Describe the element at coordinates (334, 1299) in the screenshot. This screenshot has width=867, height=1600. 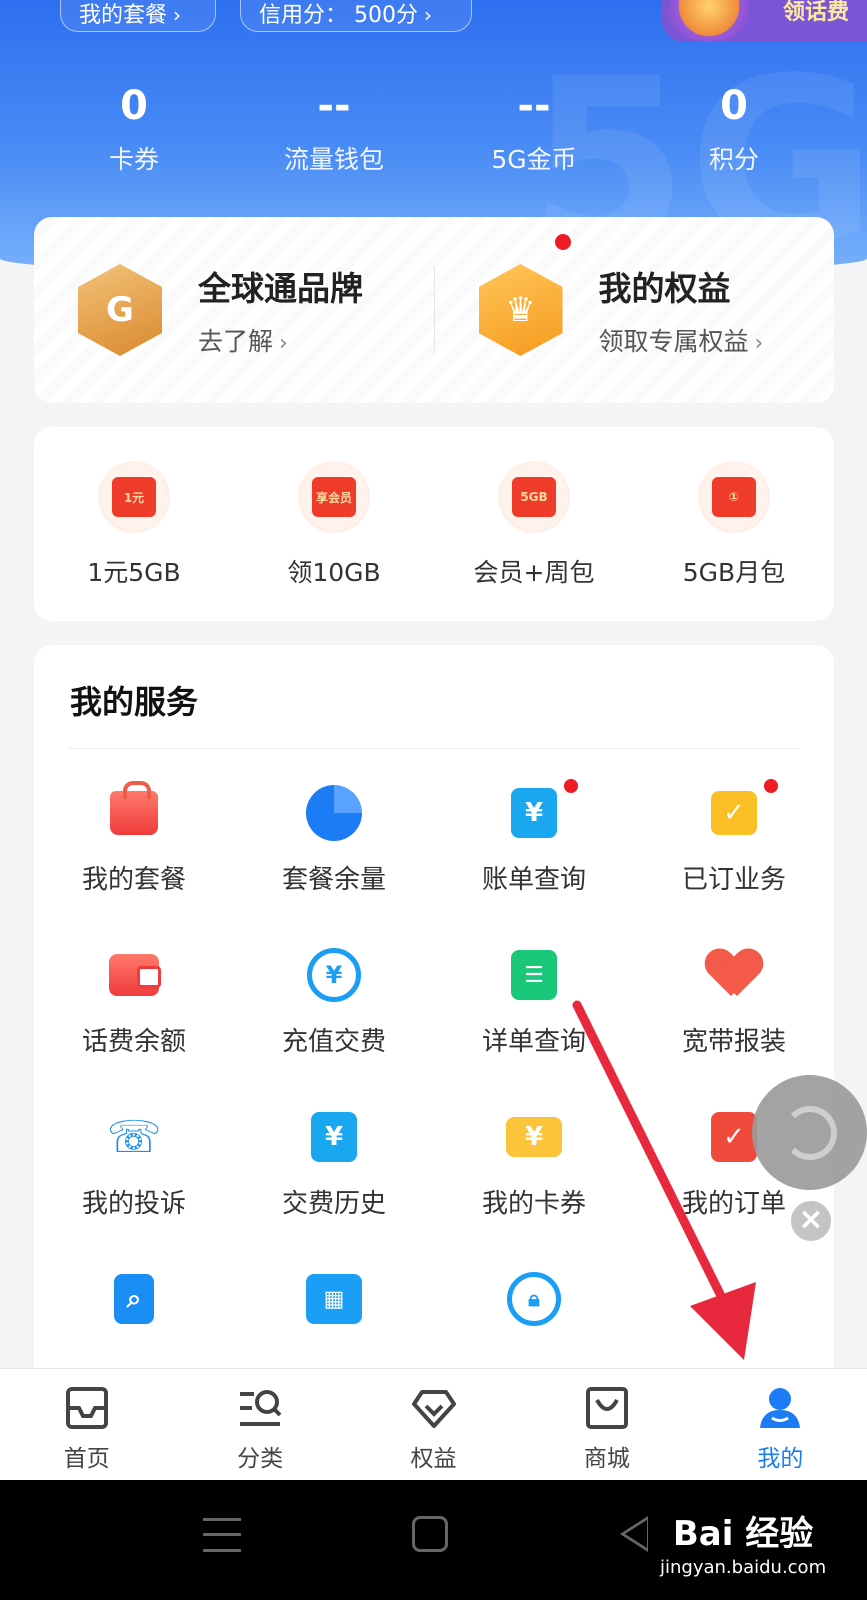
I see `store-icon: ▦` at that location.